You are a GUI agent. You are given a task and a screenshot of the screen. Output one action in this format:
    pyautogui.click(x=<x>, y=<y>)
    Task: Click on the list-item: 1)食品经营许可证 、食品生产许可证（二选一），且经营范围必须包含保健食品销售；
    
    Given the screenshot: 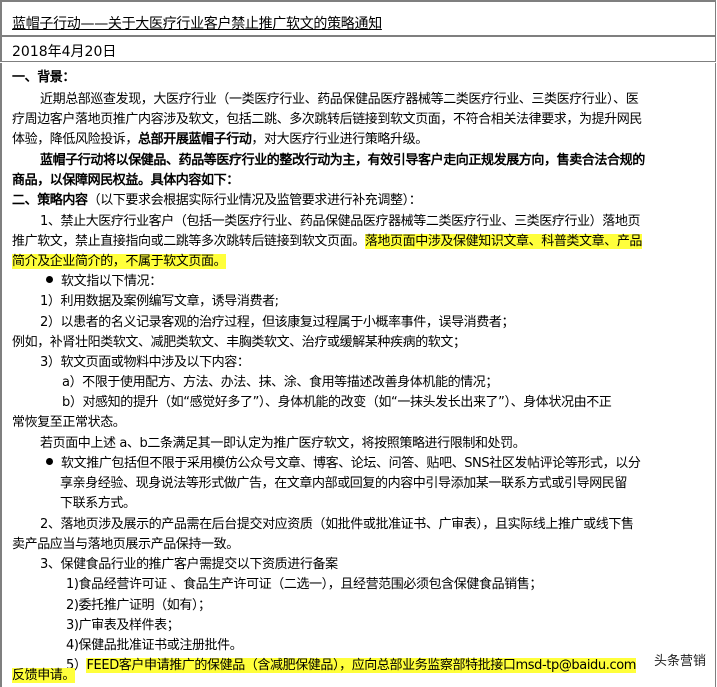 What is the action you would take?
    pyautogui.click(x=304, y=584)
    